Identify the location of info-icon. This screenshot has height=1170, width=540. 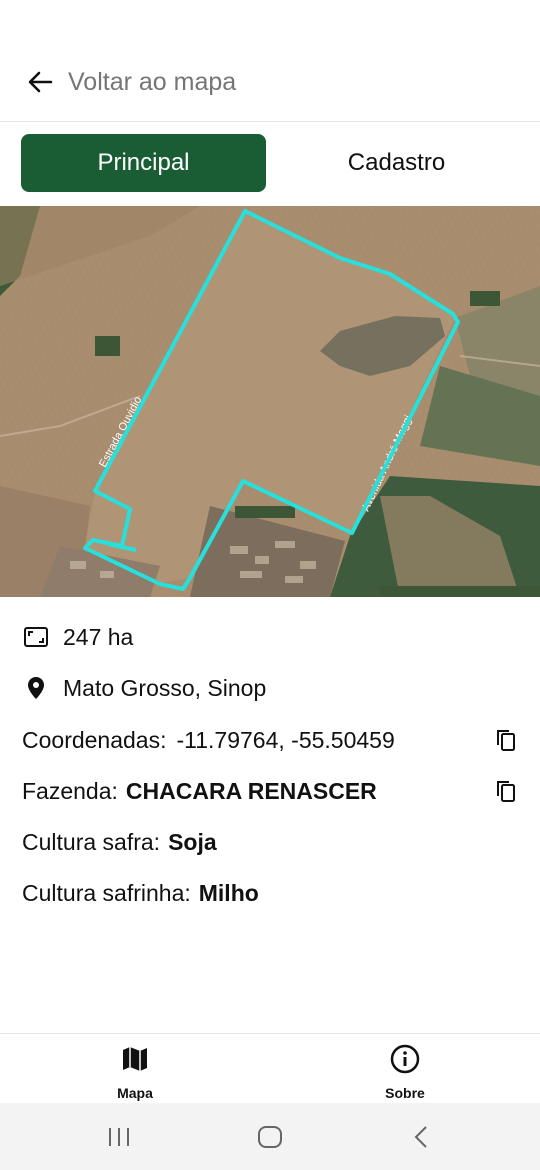
(405, 1061).